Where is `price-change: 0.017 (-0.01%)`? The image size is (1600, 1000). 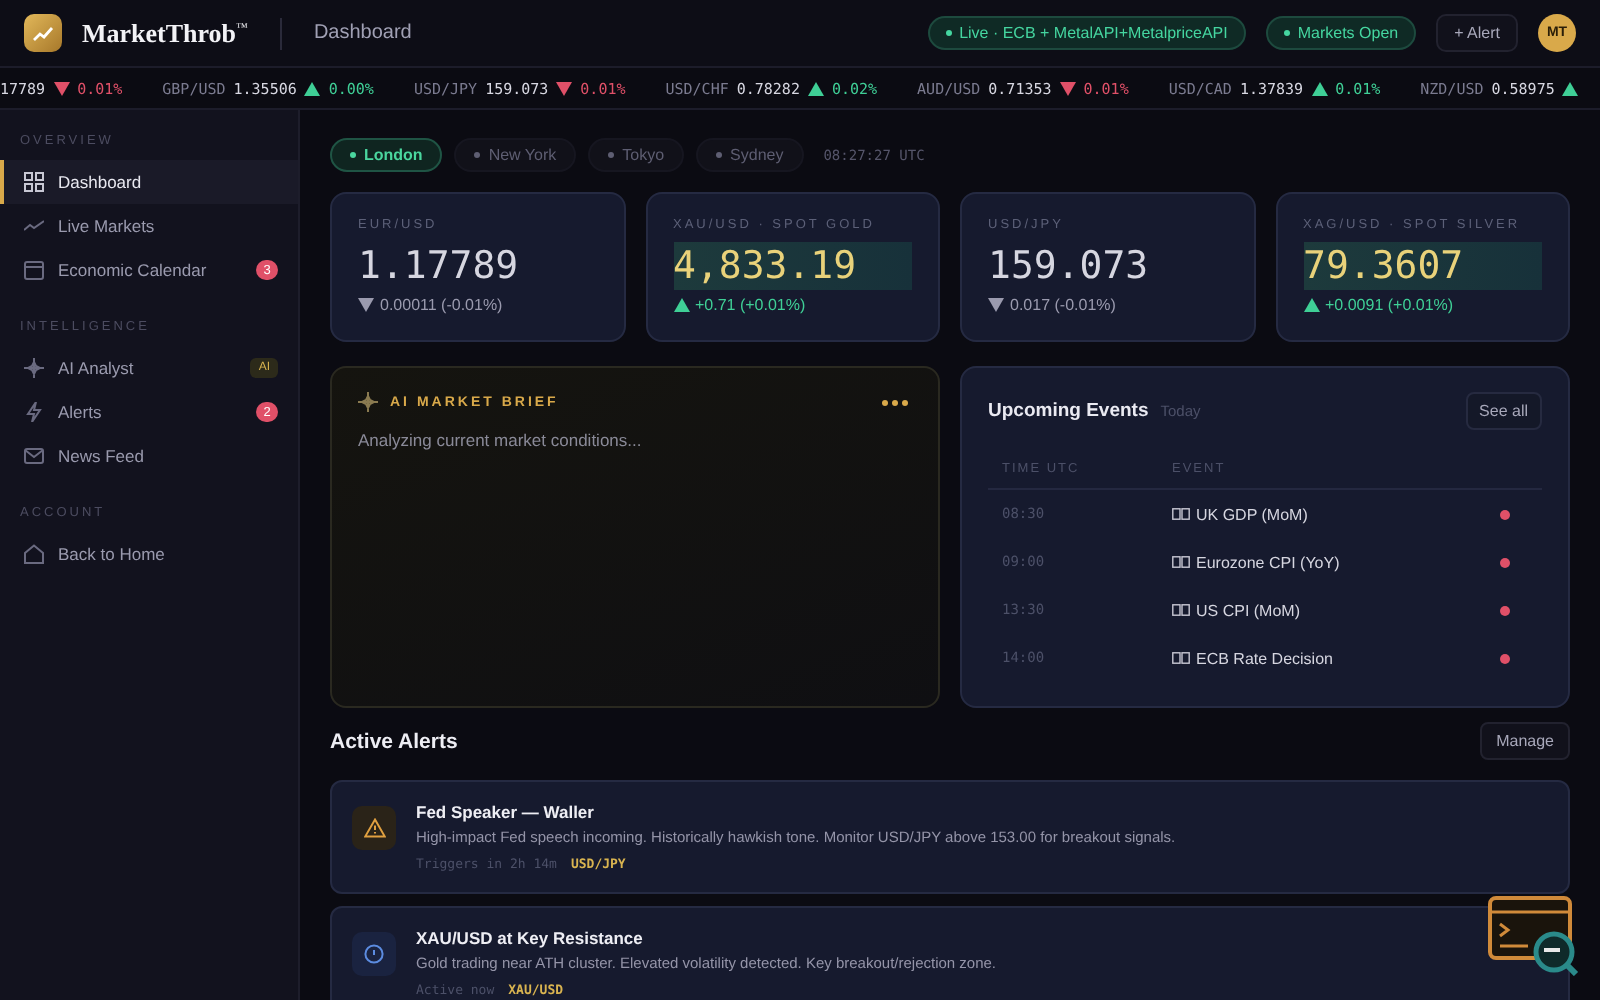
price-change: 0.017 (-0.01%) is located at coordinates (1063, 305).